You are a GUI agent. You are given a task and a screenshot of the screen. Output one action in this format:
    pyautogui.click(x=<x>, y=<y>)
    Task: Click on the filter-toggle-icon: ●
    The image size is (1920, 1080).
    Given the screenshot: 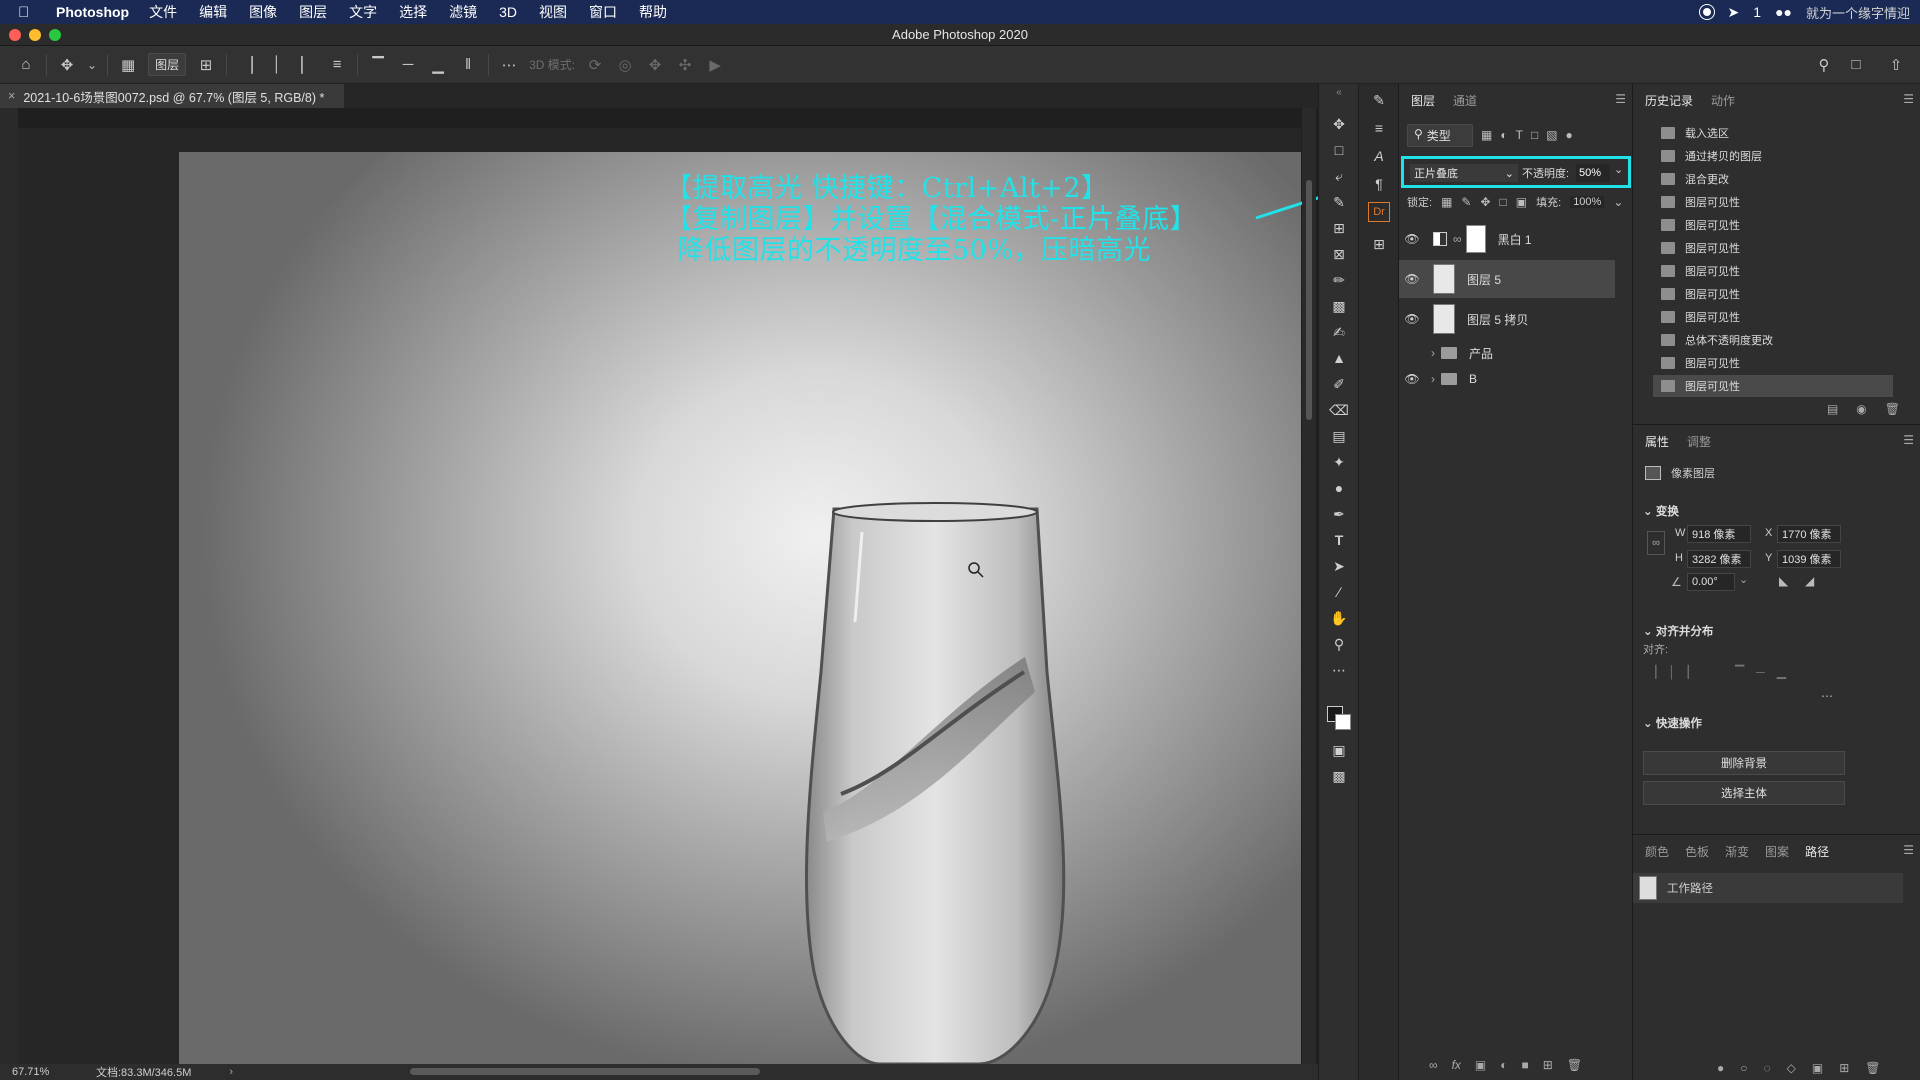 What is the action you would take?
    pyautogui.click(x=1569, y=135)
    